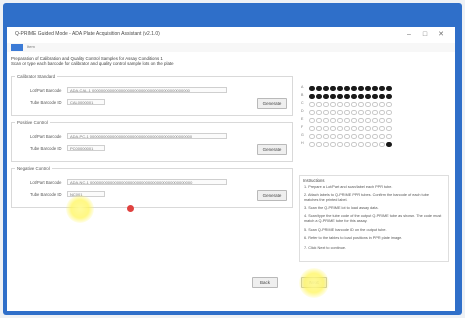  I want to click on maximize-icon: □, so click(425, 34).